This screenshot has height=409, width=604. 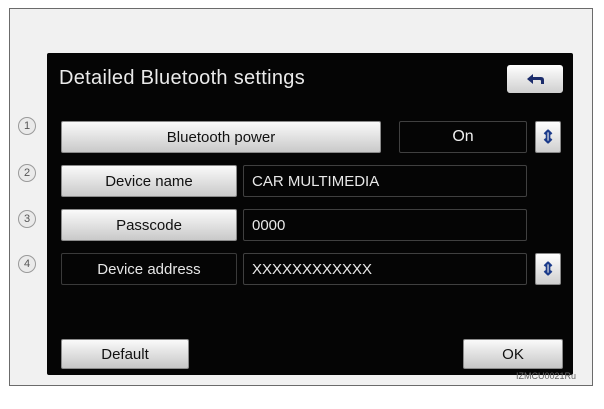 I want to click on row-device-address: Device address XXXXXXXXXXXX, so click(x=296, y=269).